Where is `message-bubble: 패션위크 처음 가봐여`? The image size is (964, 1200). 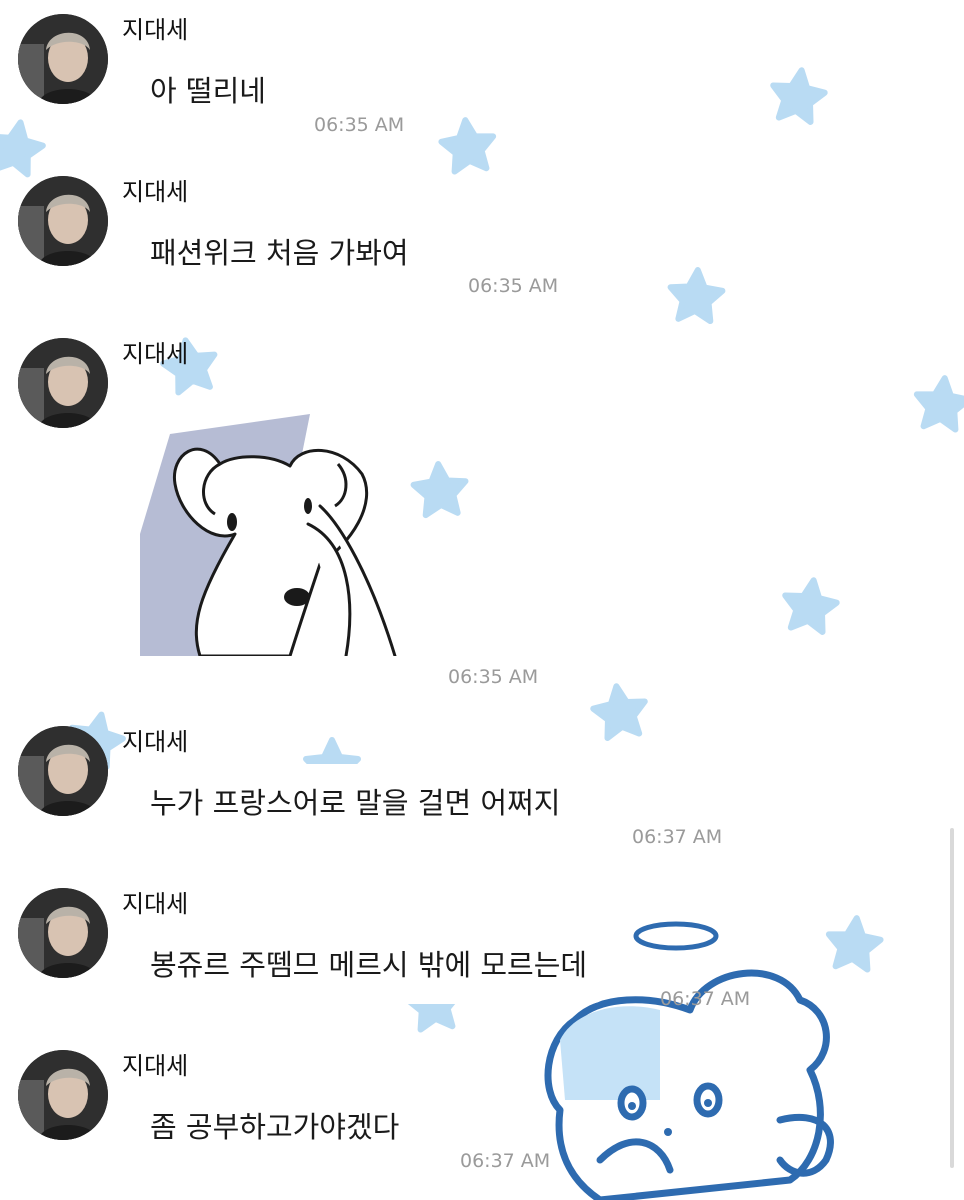 message-bubble: 패션위크 처음 가봐여 is located at coordinates (279, 253).